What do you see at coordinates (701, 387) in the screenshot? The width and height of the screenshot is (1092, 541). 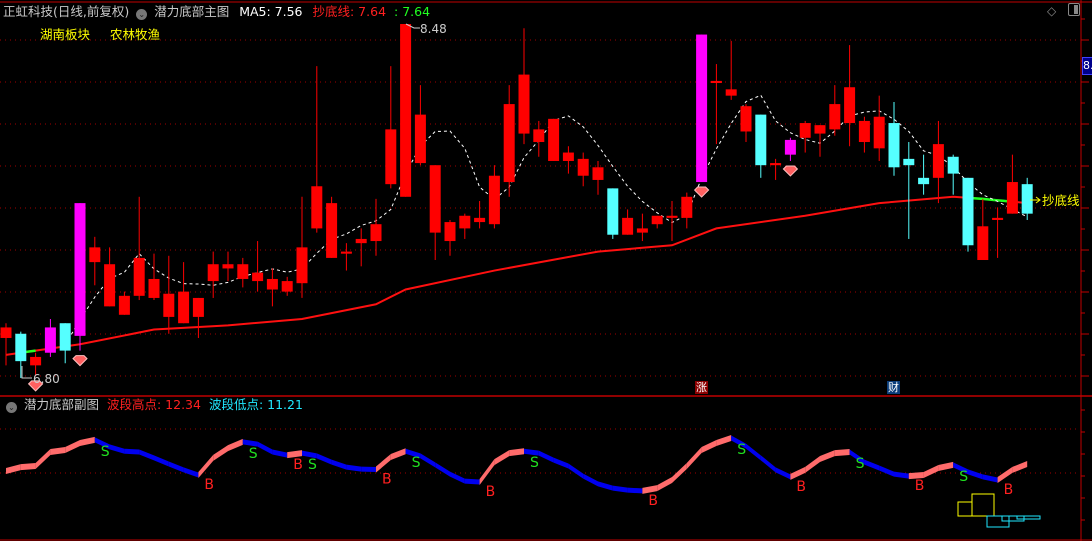 I see `badge-zhang: 涨` at bounding box center [701, 387].